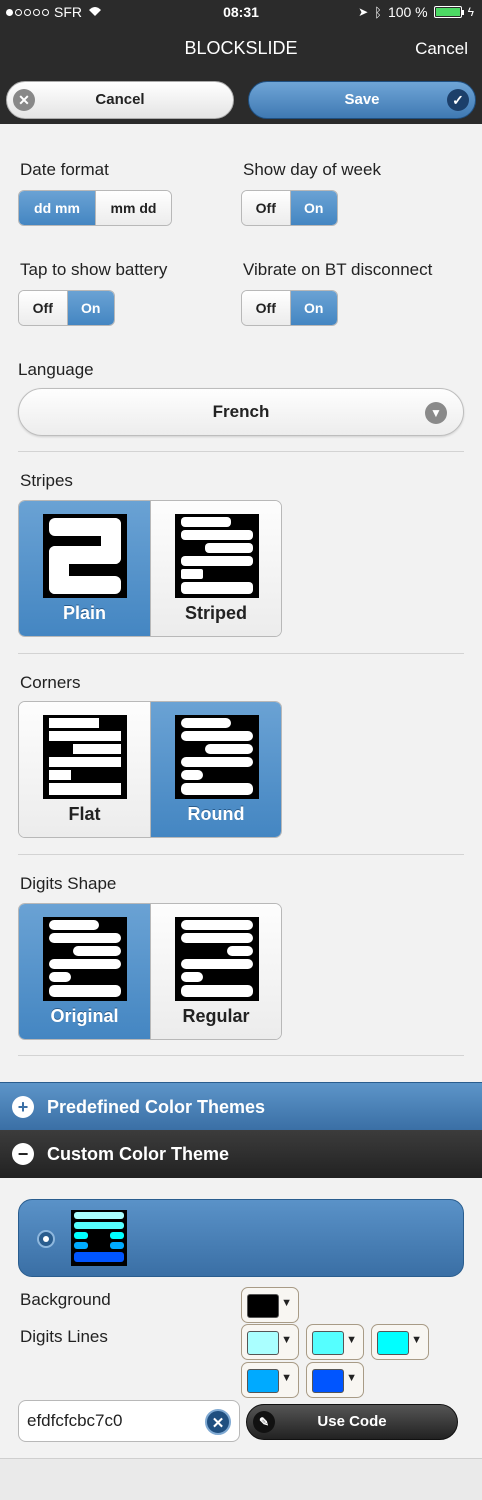 This screenshot has width=482, height=1500. Describe the element at coordinates (264, 1422) in the screenshot. I see `pencil-icon: ✎` at that location.